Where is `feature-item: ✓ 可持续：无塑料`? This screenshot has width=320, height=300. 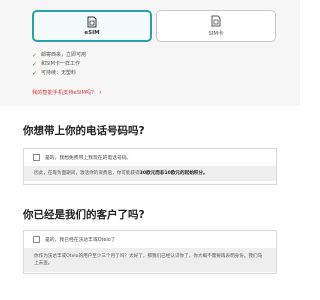 feature-item: ✓ 可持续：无塑料 is located at coordinates (59, 73).